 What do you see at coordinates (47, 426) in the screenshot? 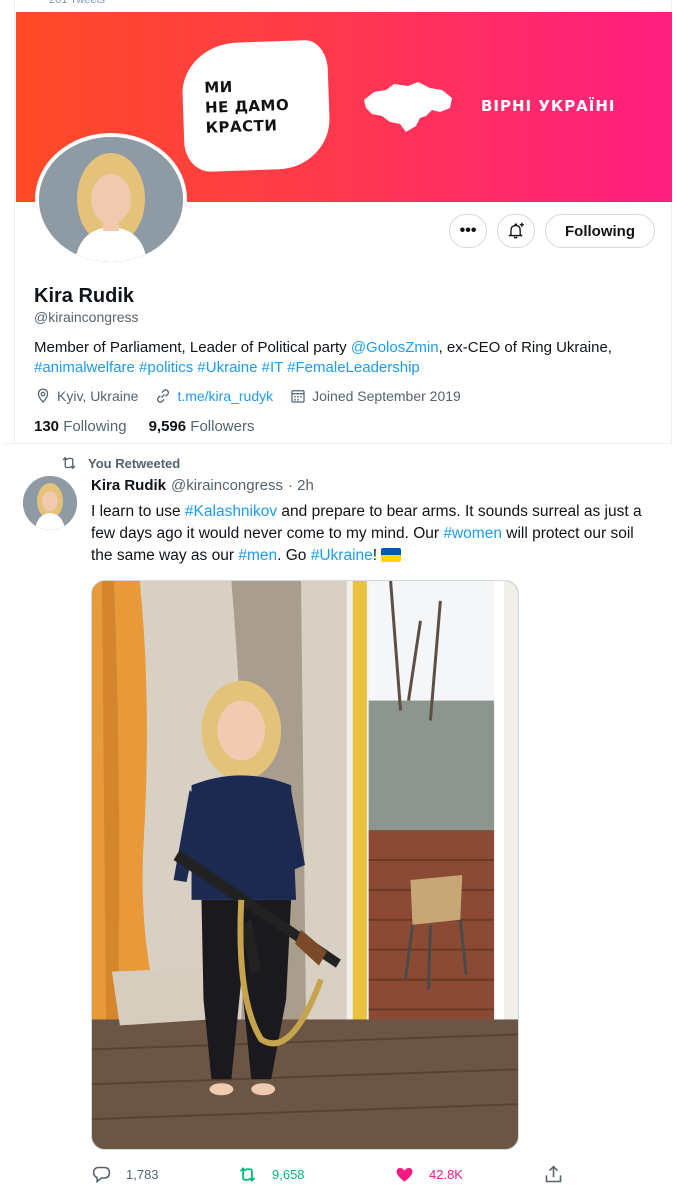
I see `following-count: 130` at bounding box center [47, 426].